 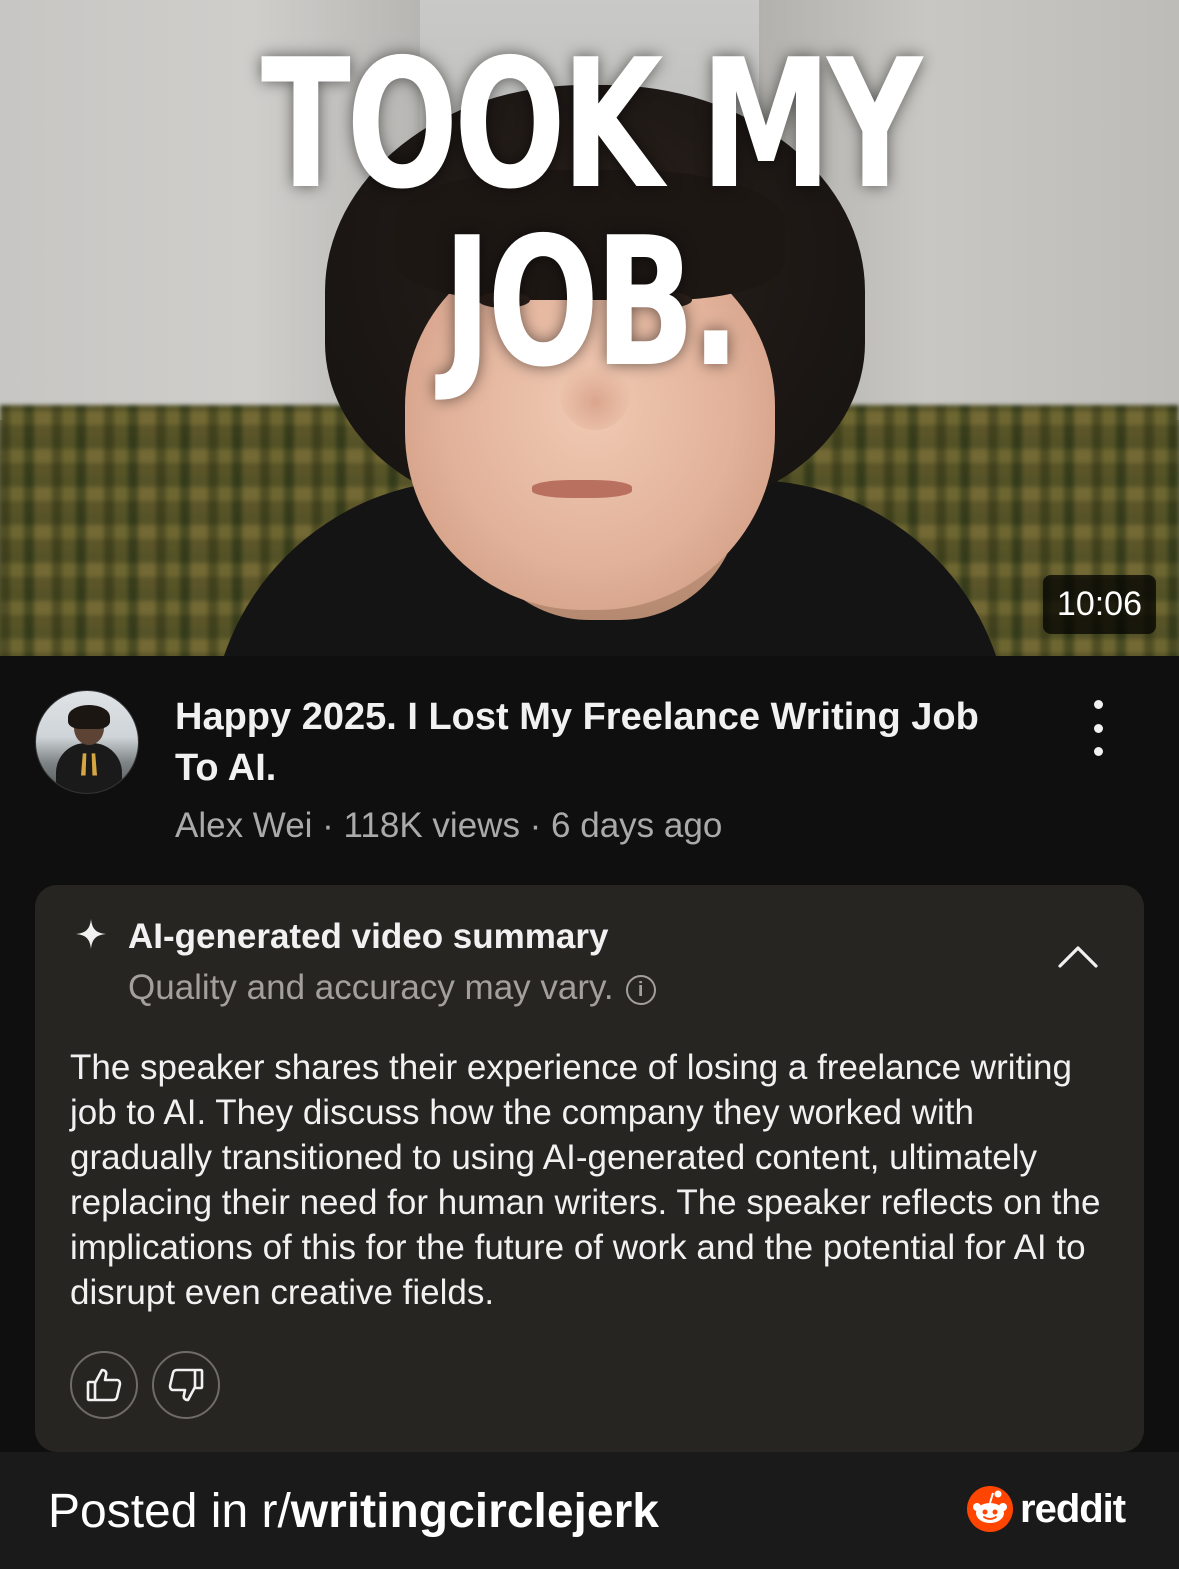 I want to click on avatar-figure-hair, so click(x=89, y=717).